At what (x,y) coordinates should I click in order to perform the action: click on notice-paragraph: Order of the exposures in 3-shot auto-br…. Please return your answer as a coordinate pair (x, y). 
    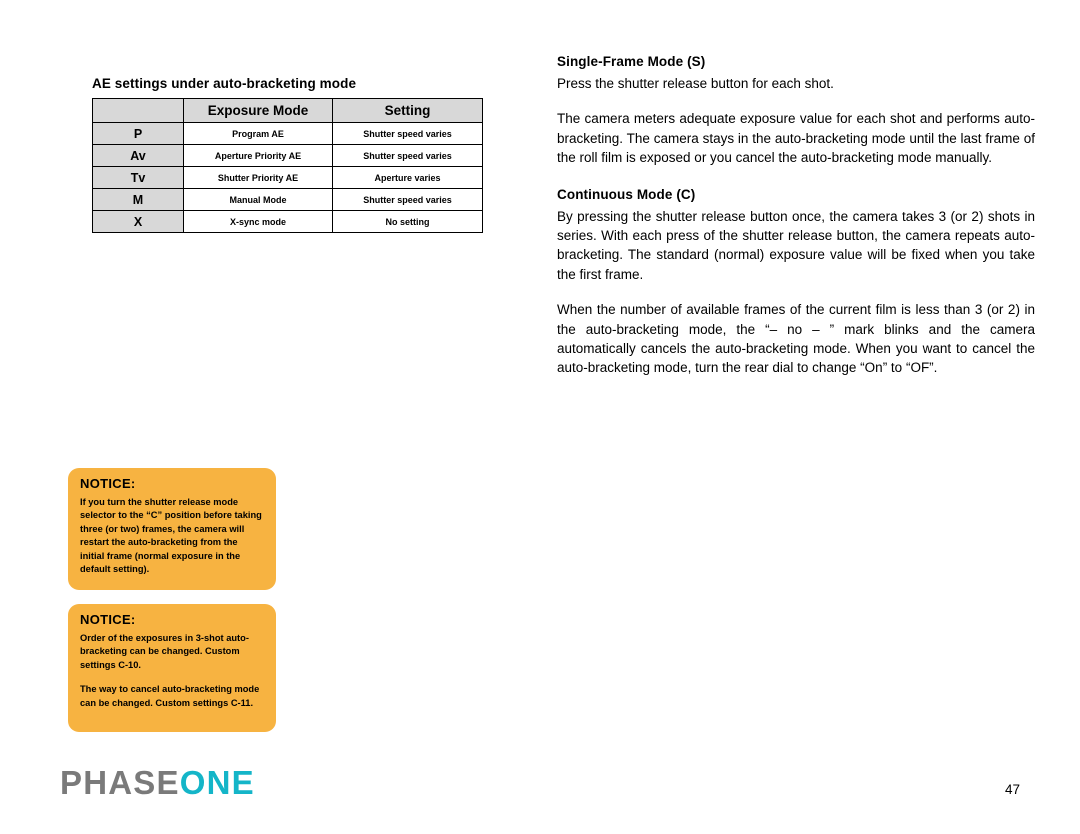
    Looking at the image, I should click on (164, 651).